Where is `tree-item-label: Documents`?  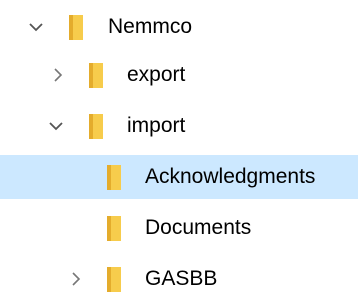
tree-item-label: Documents is located at coordinates (198, 227).